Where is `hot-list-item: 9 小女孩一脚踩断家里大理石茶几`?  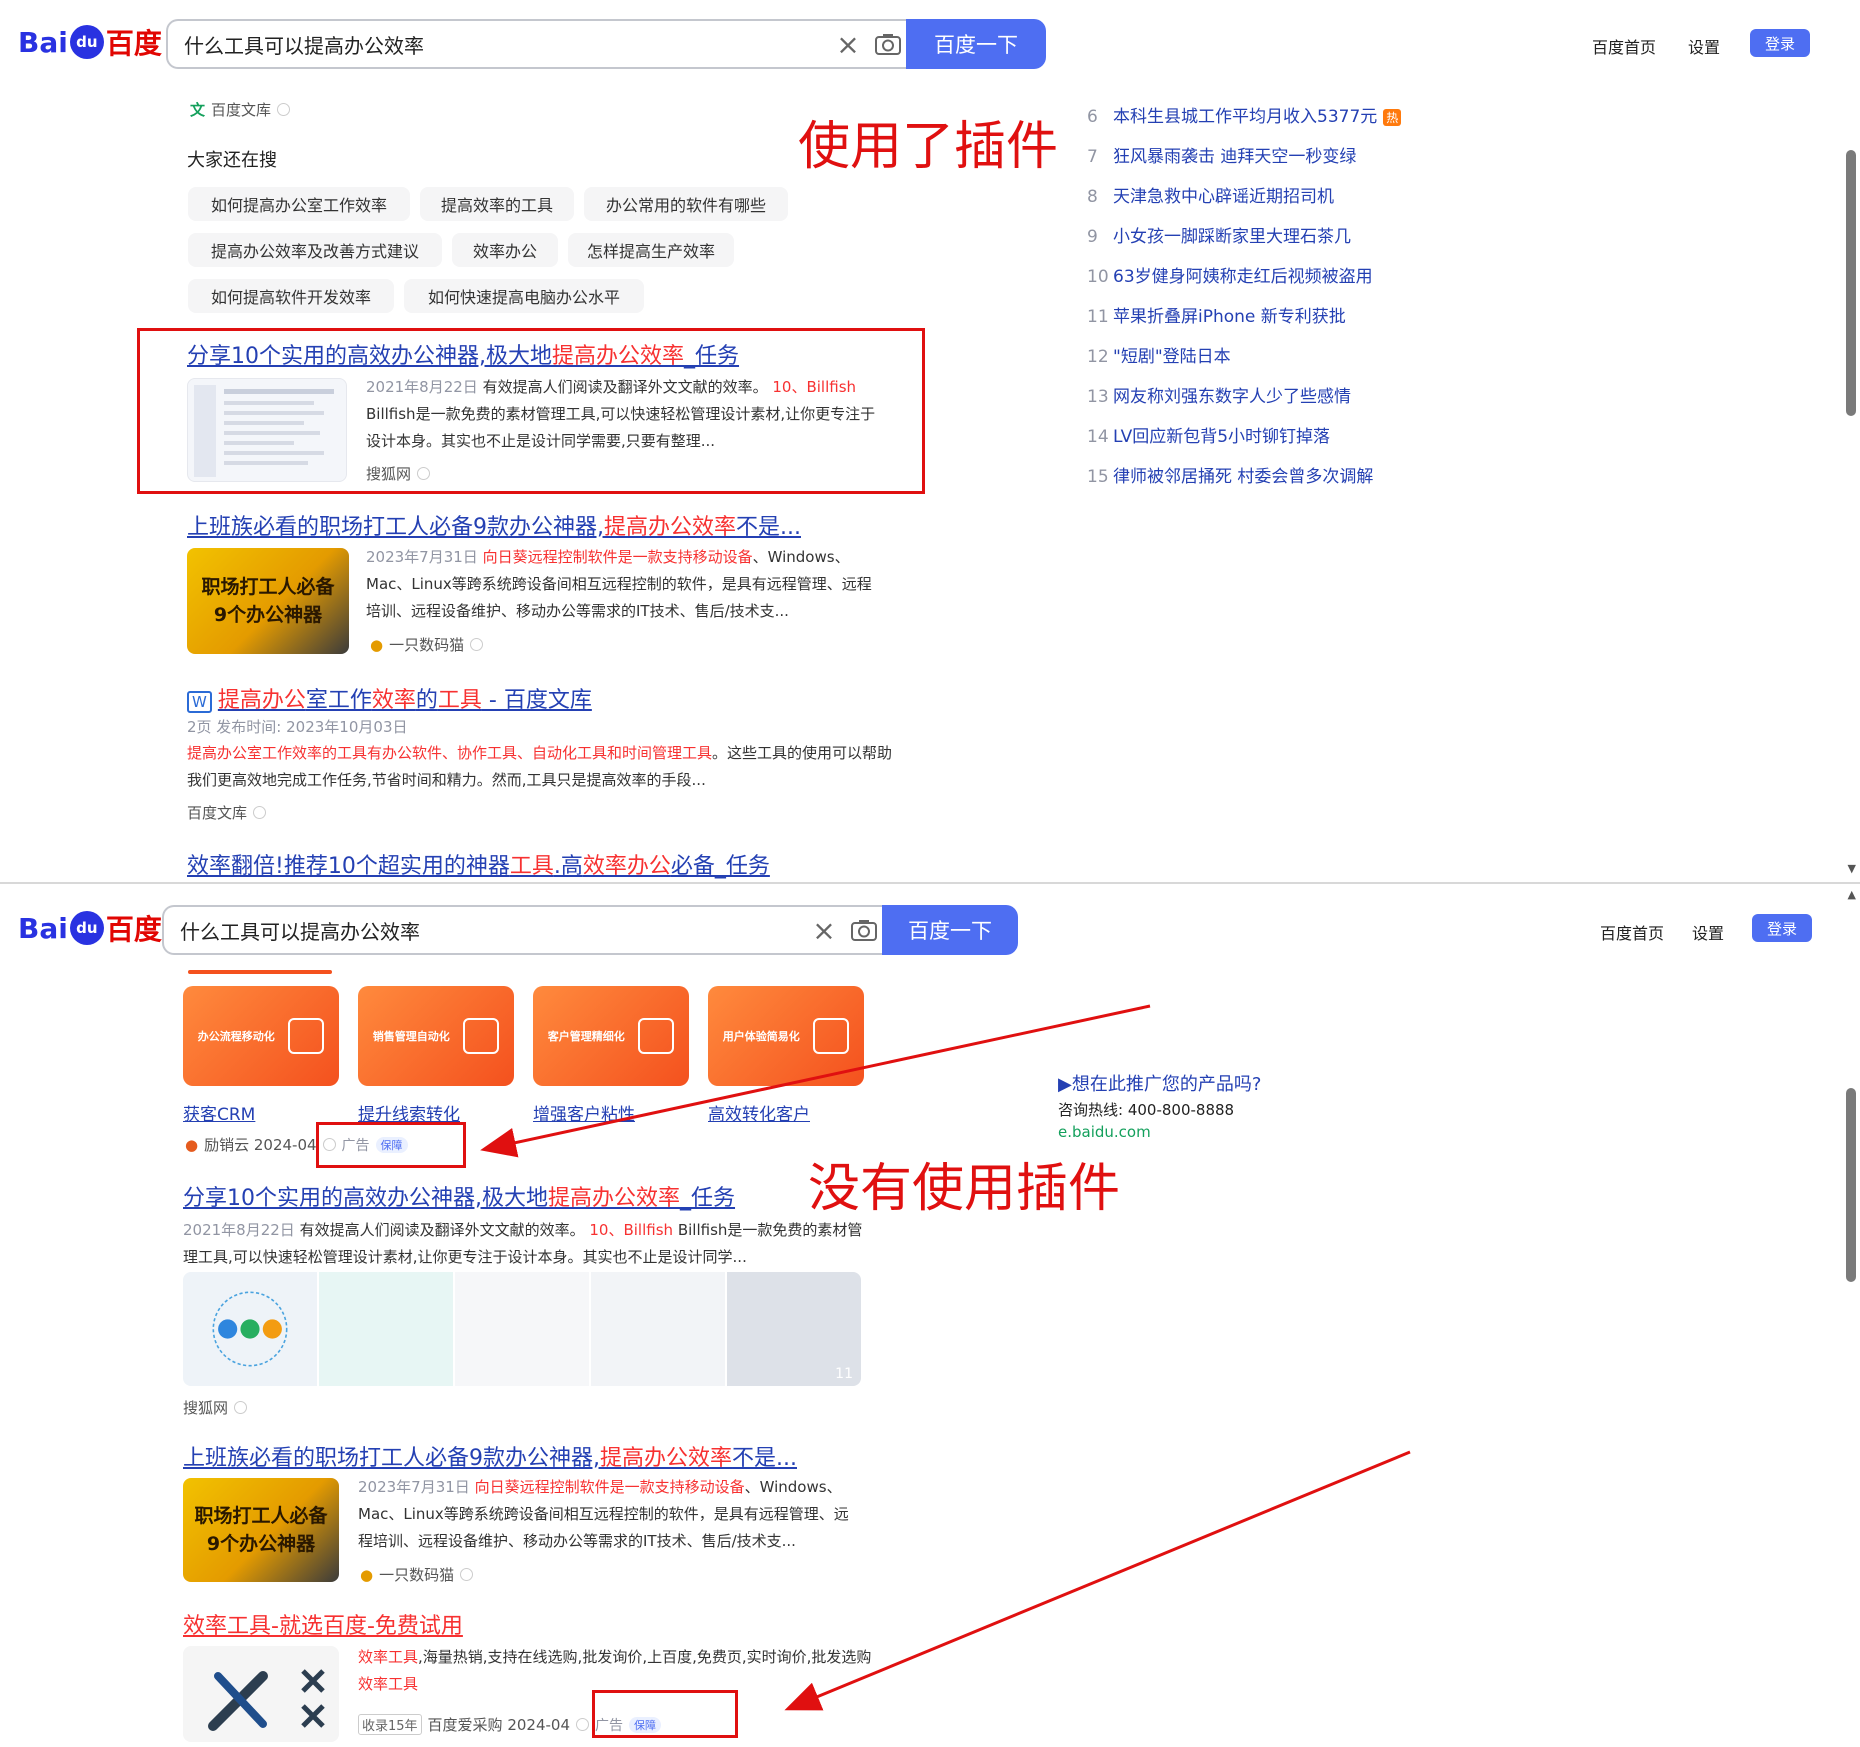
hot-list-item: 9 小女孩一脚踩断家里大理石茶几 is located at coordinates (1219, 234).